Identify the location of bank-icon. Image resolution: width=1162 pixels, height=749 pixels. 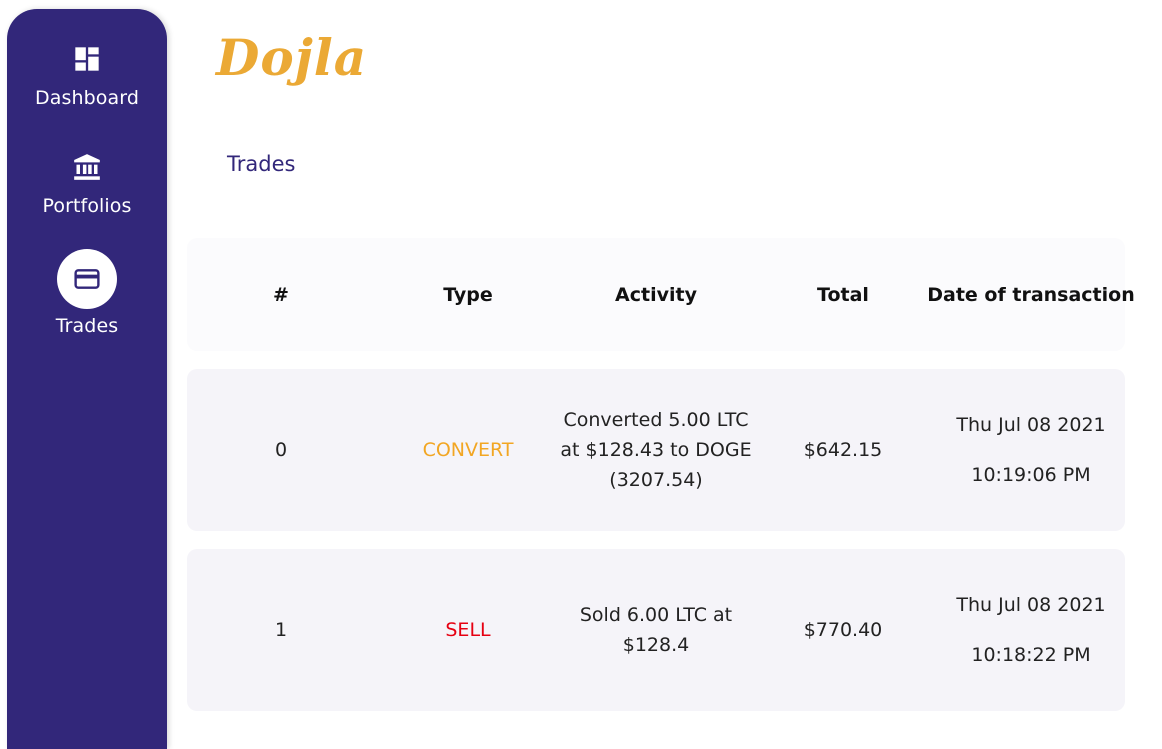
(87, 167).